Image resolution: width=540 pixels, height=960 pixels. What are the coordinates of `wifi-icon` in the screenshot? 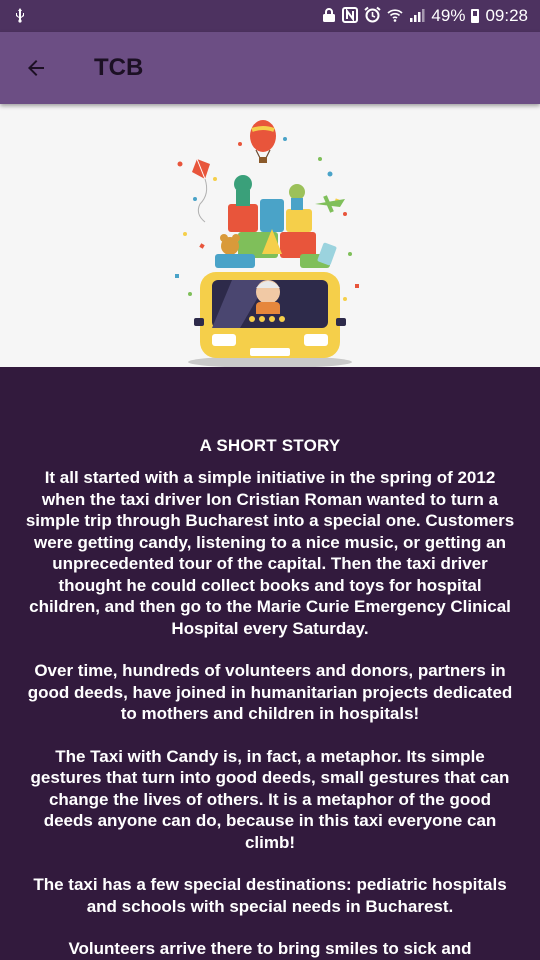 It's located at (395, 16).